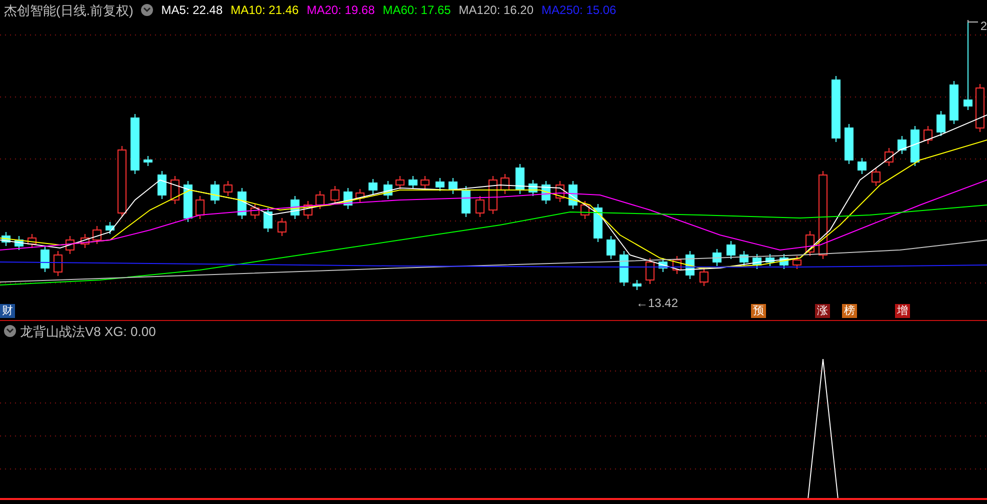 Image resolution: width=987 pixels, height=504 pixels. Describe the element at coordinates (264, 10) in the screenshot. I see `ma-legend-label: MA10: 21.46` at that location.